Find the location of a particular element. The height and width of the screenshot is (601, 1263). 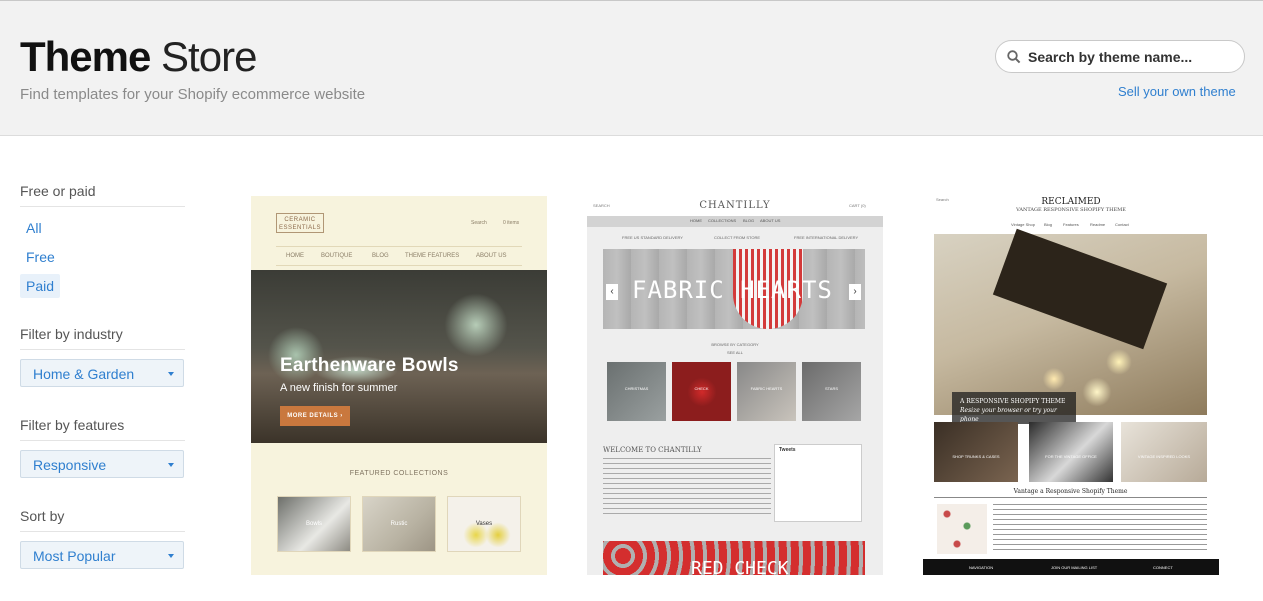

browse-title: BROWSE BY CATEGORY is located at coordinates (735, 344).